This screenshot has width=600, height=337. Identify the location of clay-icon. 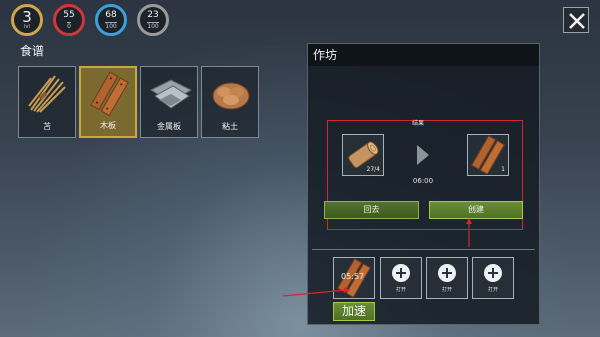
(231, 96).